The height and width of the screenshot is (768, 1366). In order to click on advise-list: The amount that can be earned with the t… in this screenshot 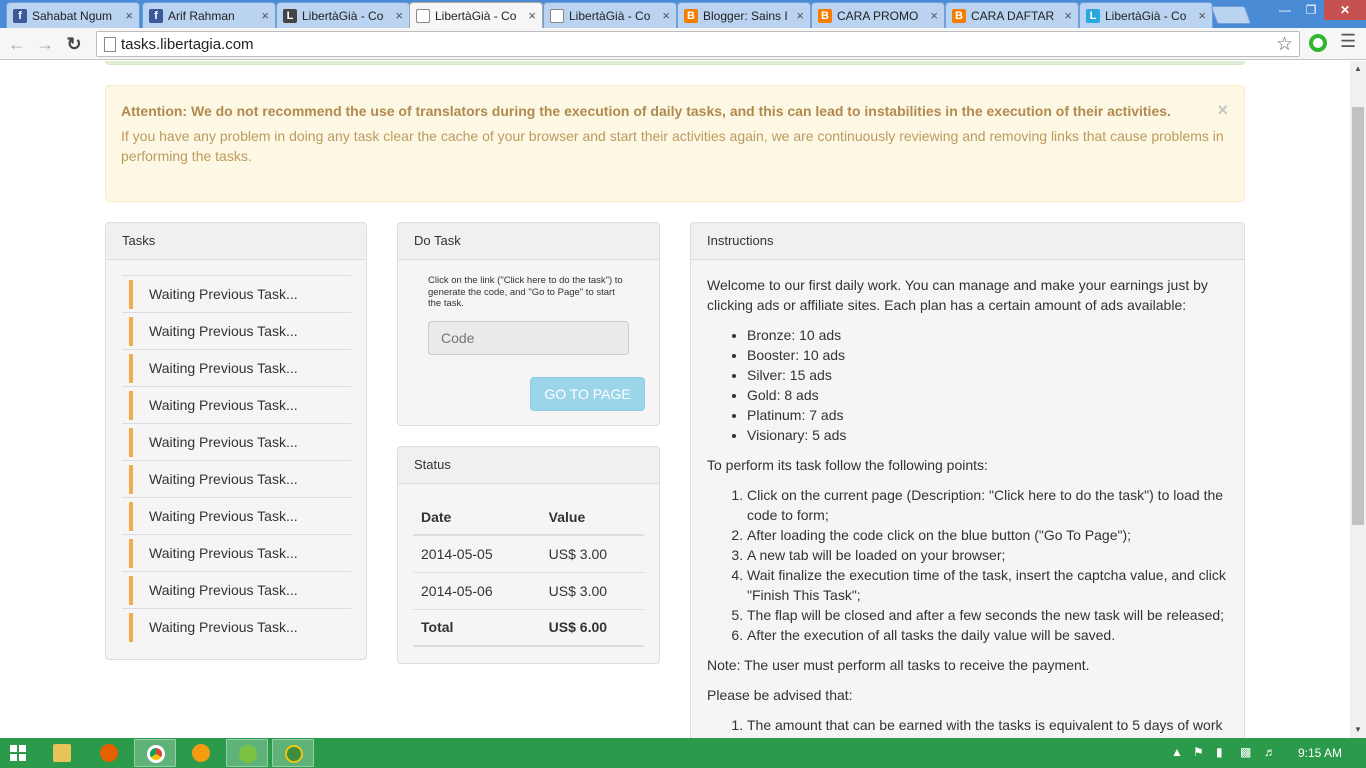, I will do `click(991, 725)`.